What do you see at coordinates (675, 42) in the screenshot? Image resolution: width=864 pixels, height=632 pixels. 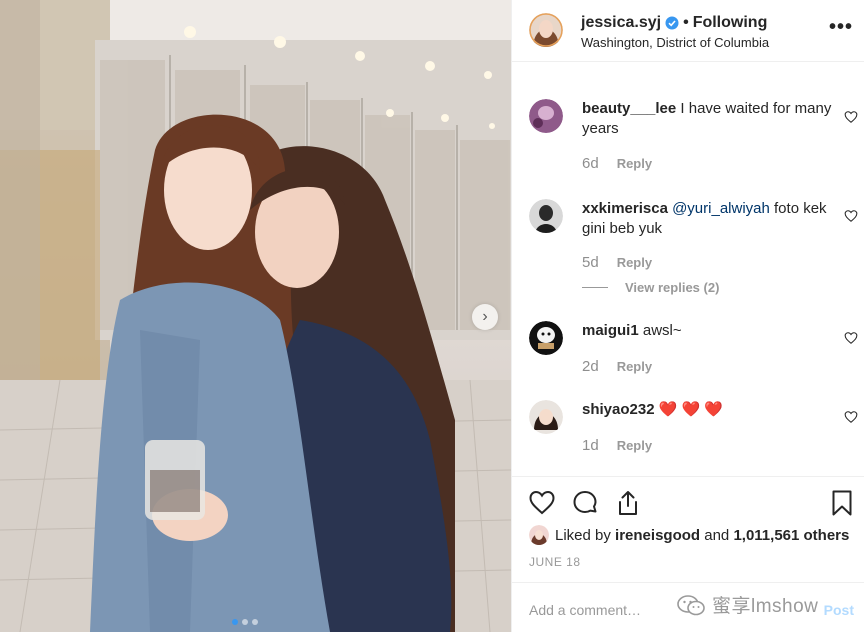 I see `post-location: Washington, District of Columbia` at bounding box center [675, 42].